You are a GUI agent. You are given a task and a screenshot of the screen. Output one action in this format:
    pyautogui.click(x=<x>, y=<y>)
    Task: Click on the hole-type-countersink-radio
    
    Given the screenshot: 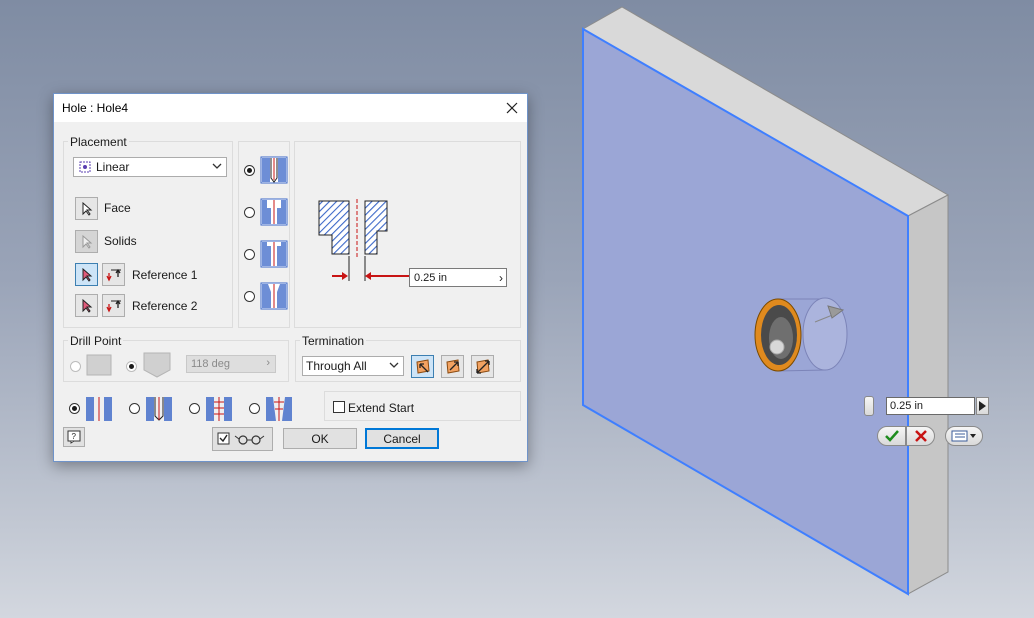 What is the action you would take?
    pyautogui.click(x=249, y=296)
    